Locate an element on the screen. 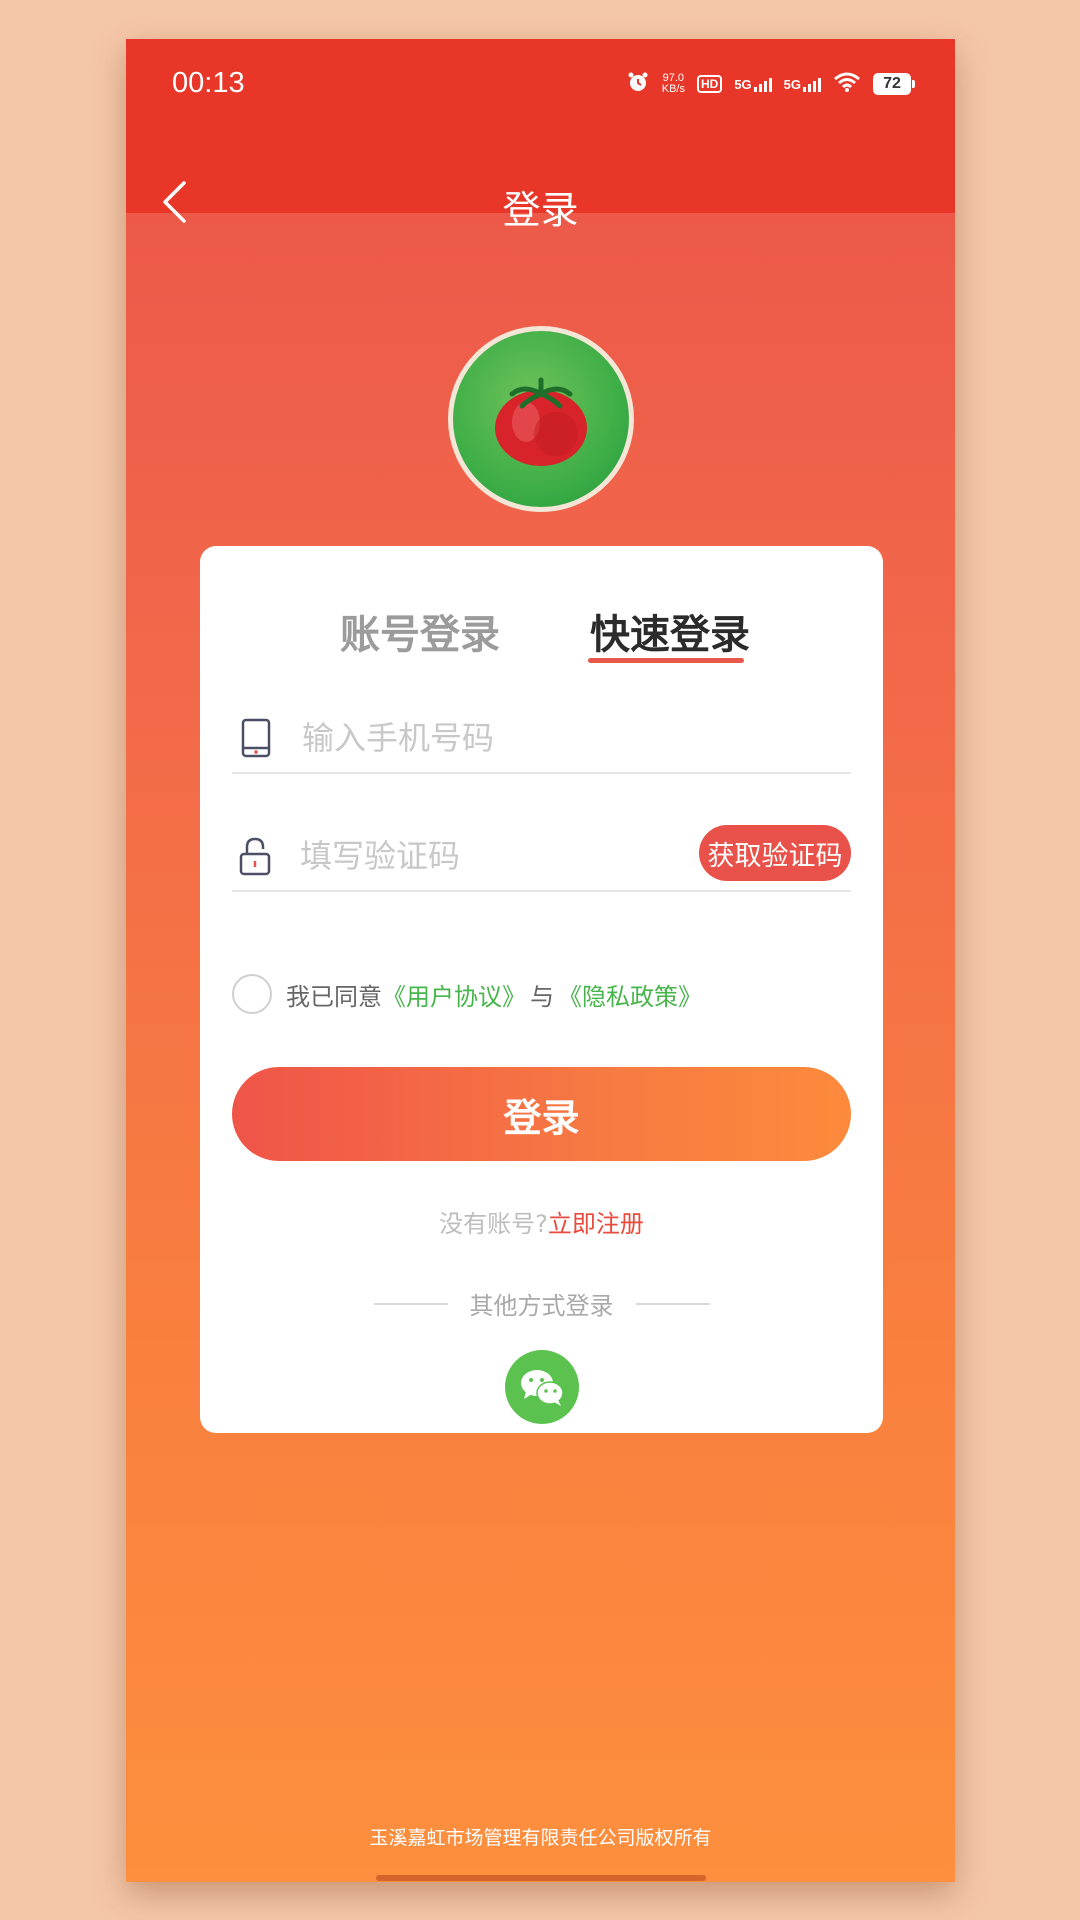 The width and height of the screenshot is (1080, 1920). app-logo is located at coordinates (541, 419).